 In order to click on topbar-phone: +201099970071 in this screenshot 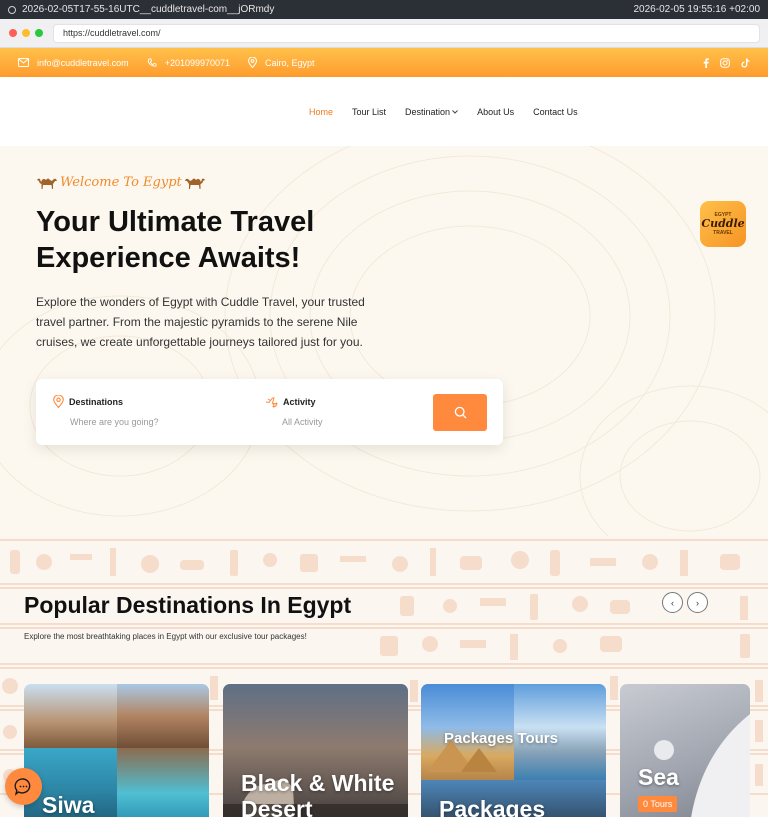, I will do `click(188, 63)`.